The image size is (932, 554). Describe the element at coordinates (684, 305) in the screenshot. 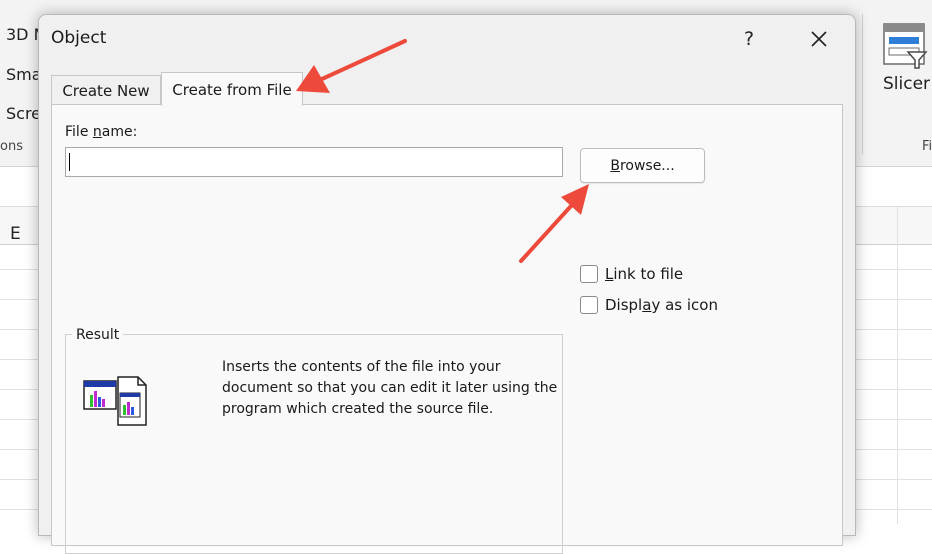

I see `icon-label-part: y as icon` at that location.